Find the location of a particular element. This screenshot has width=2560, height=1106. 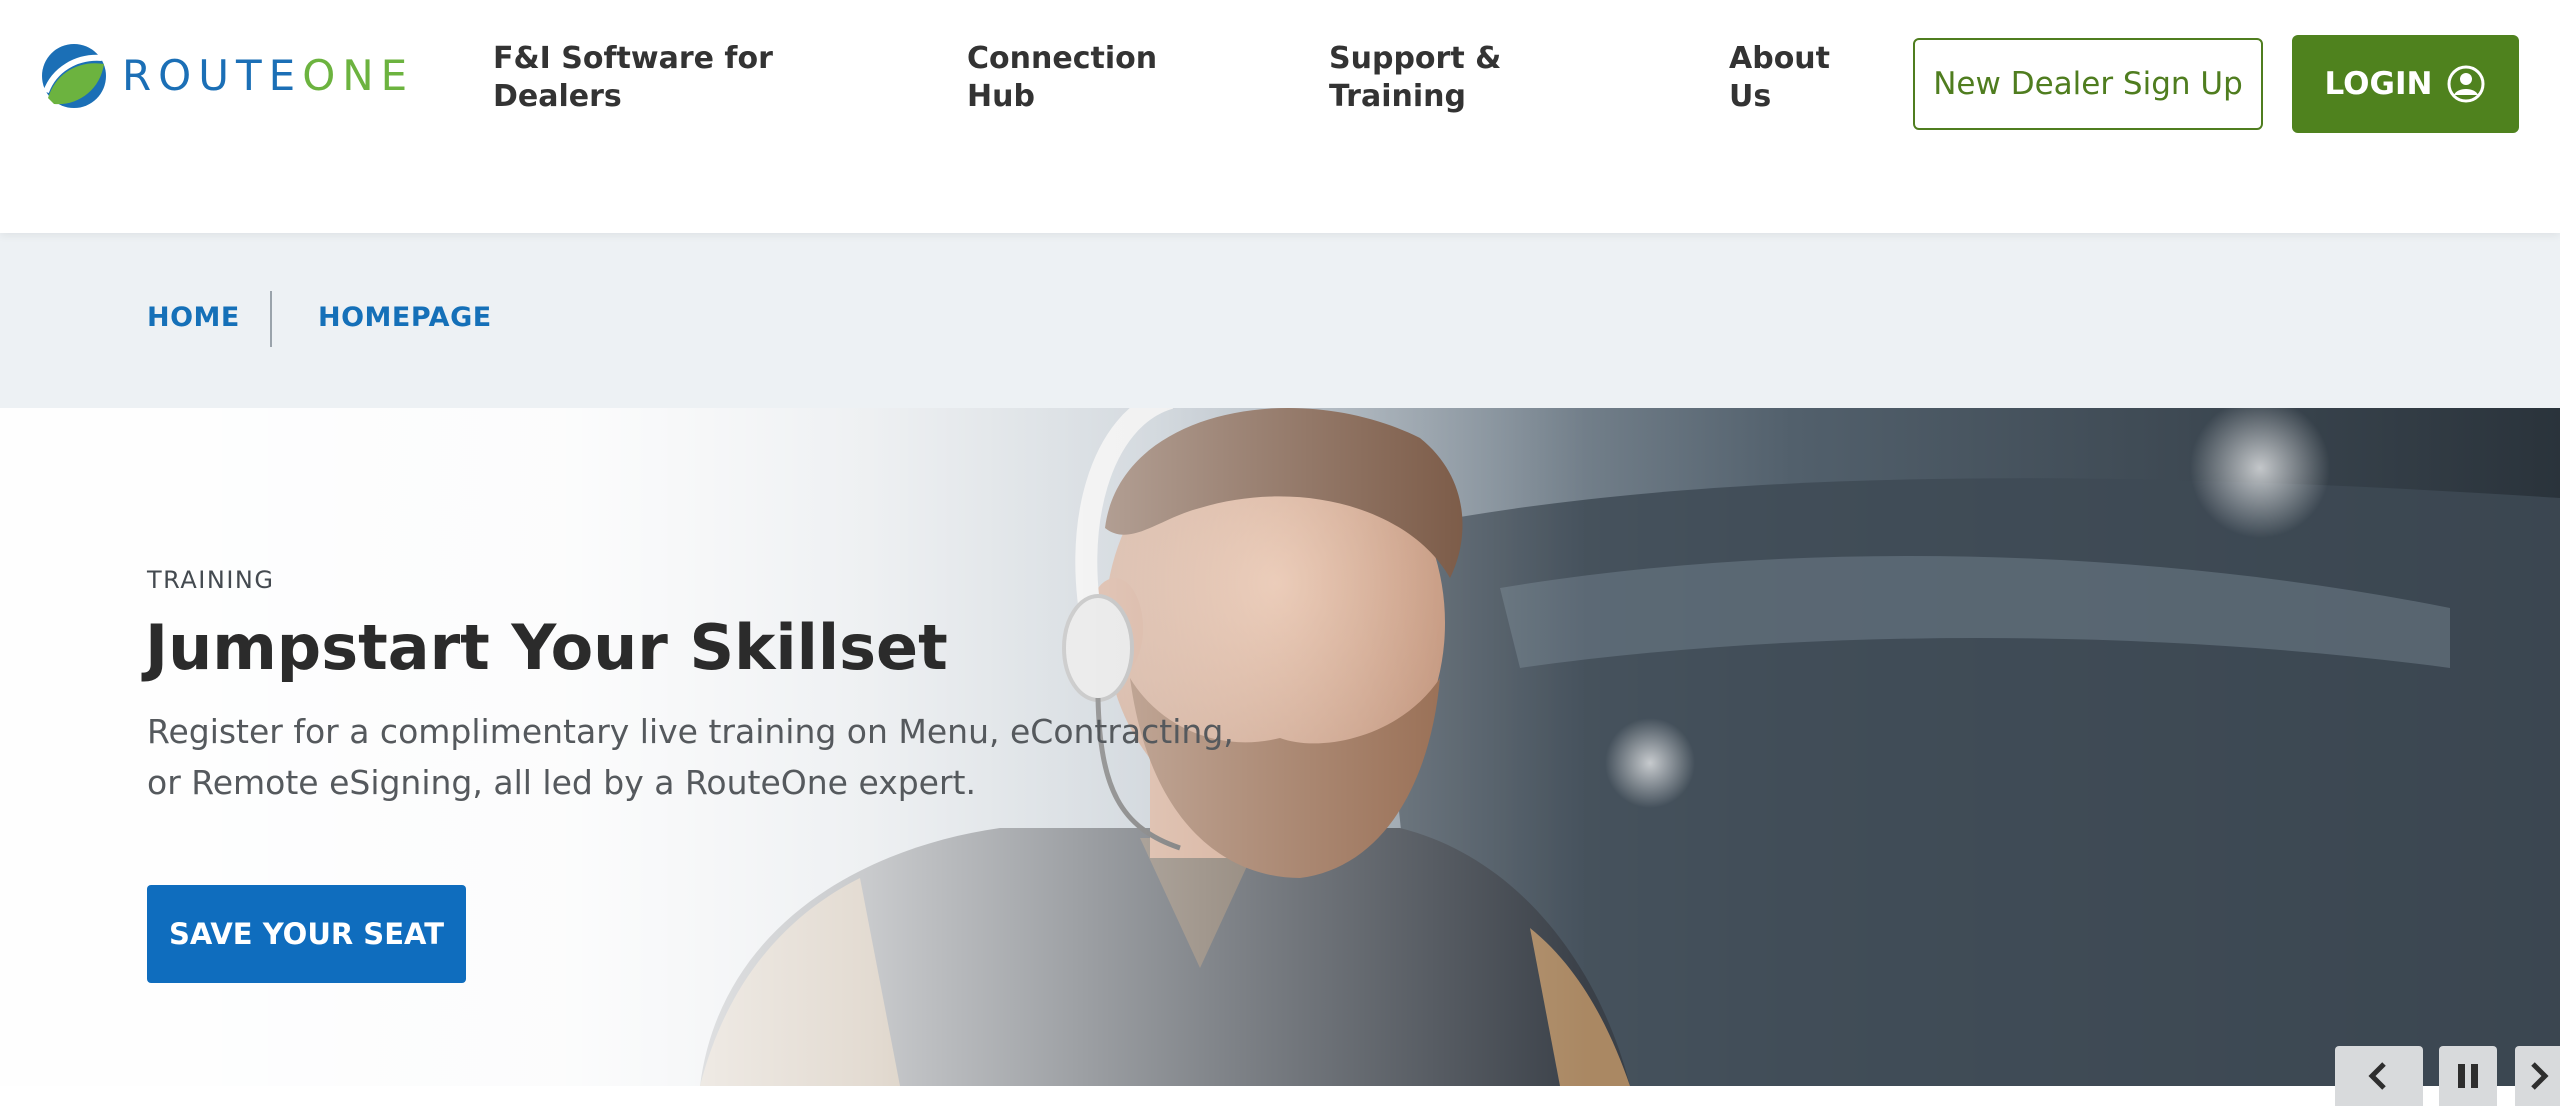

slider-next-button is located at coordinates (2537, 1076).